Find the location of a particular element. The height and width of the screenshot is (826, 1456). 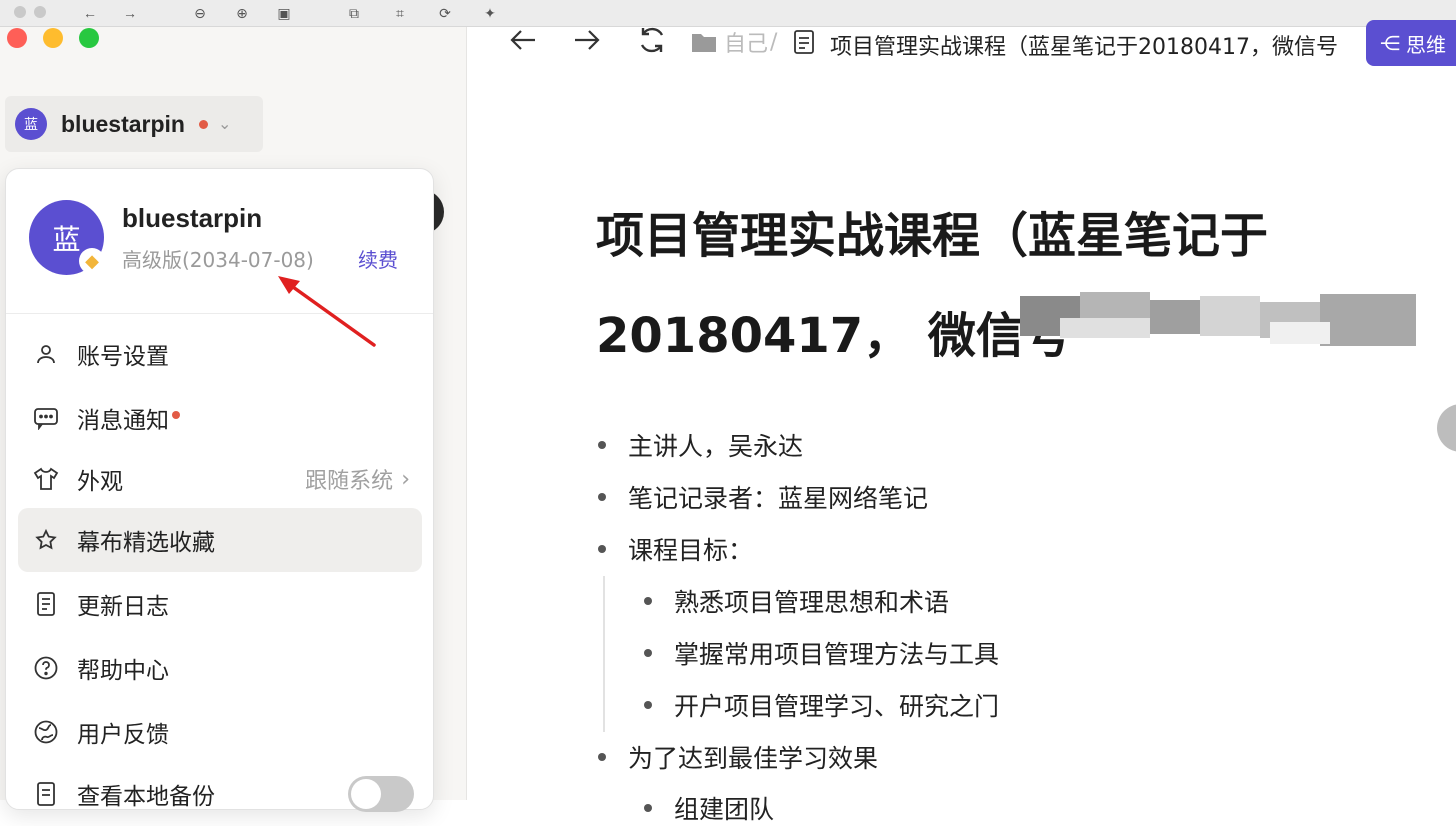

list-item-text: 熟悉项目管理思想和术语 is located at coordinates (812, 602).